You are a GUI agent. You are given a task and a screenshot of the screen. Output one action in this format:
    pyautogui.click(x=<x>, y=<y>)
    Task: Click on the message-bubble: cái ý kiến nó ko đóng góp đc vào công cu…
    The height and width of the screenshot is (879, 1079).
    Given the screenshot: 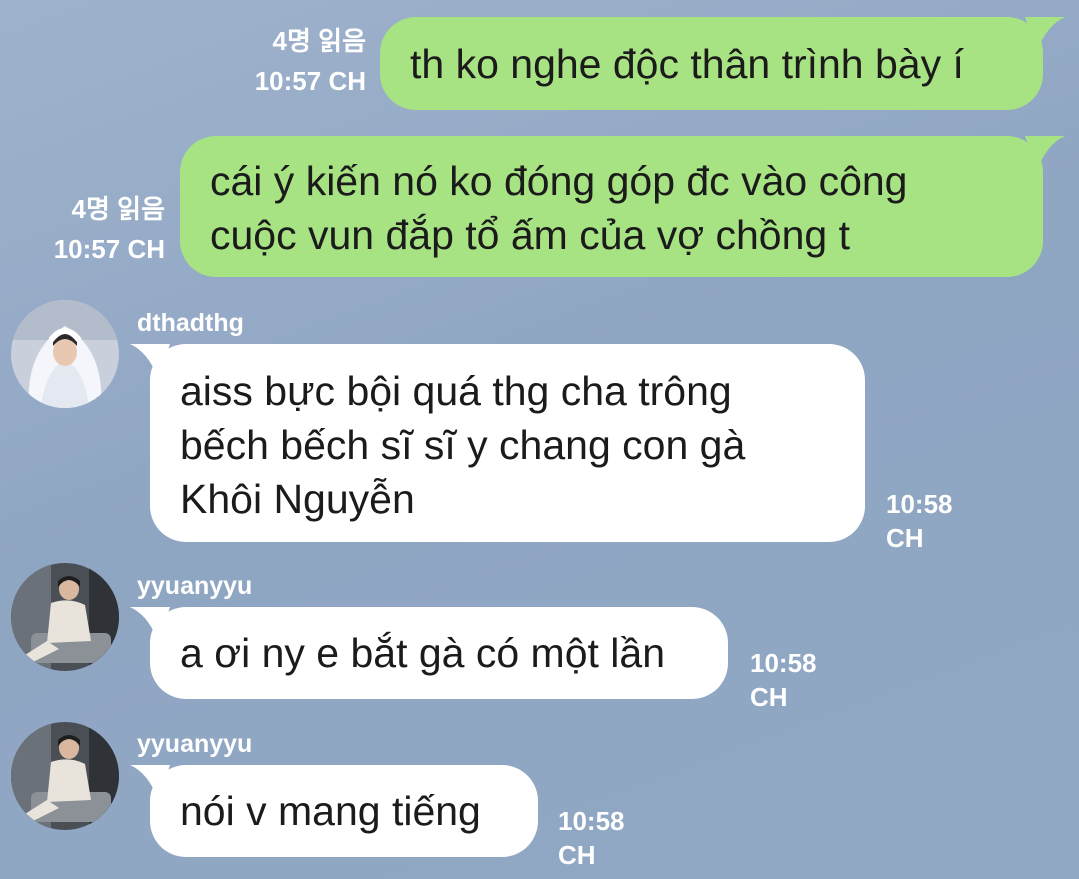 What is the action you would take?
    pyautogui.click(x=611, y=206)
    